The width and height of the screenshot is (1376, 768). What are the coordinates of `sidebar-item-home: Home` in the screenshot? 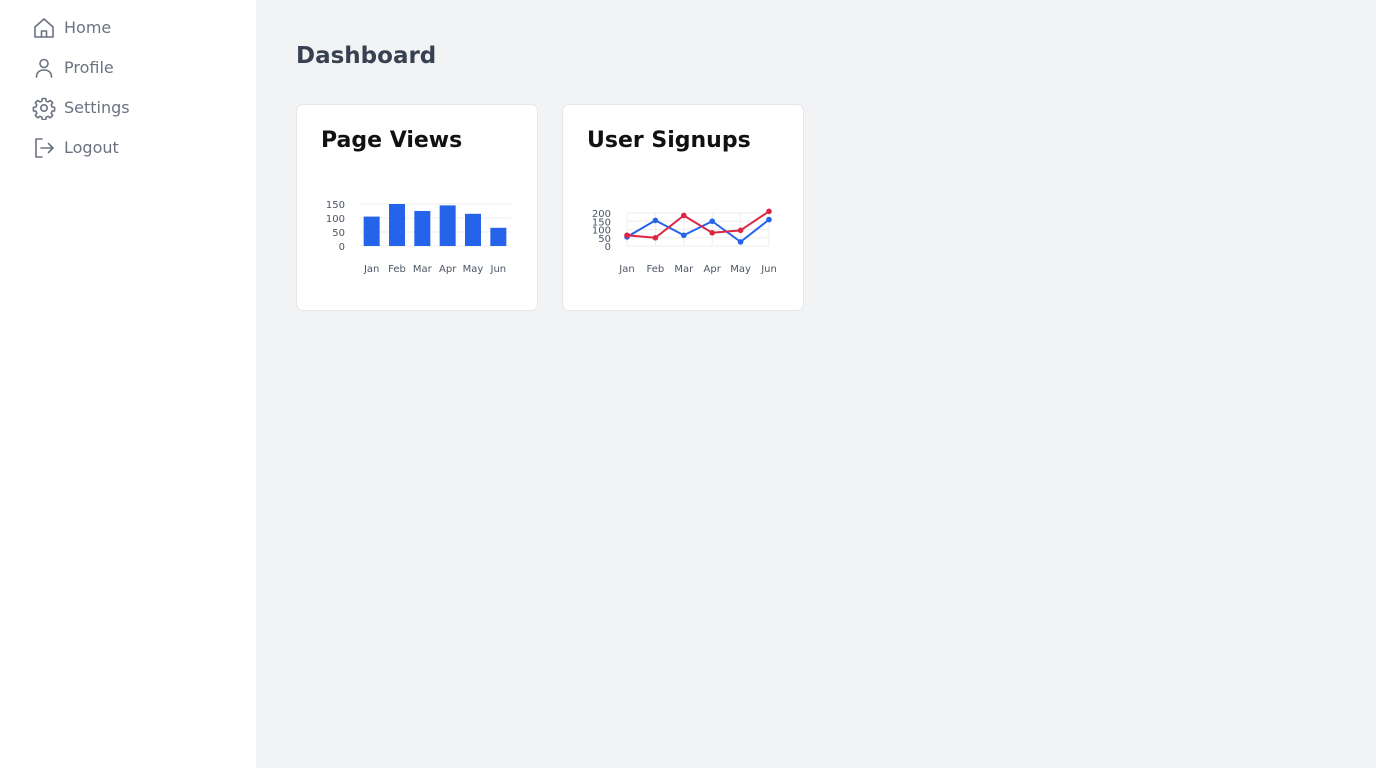 It's located at (71, 28).